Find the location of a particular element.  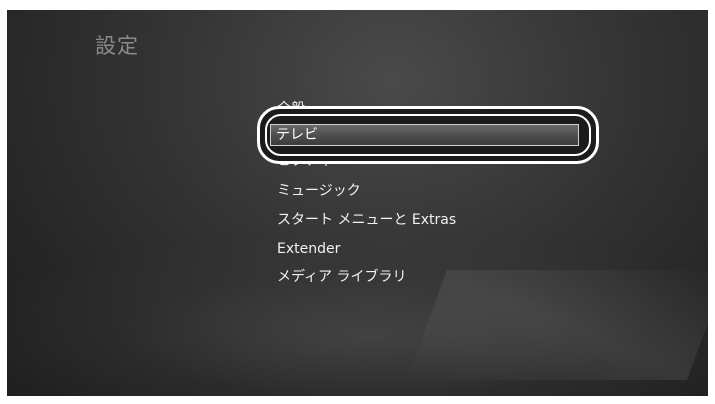

menu-item-label: テレビ is located at coordinates (297, 135).